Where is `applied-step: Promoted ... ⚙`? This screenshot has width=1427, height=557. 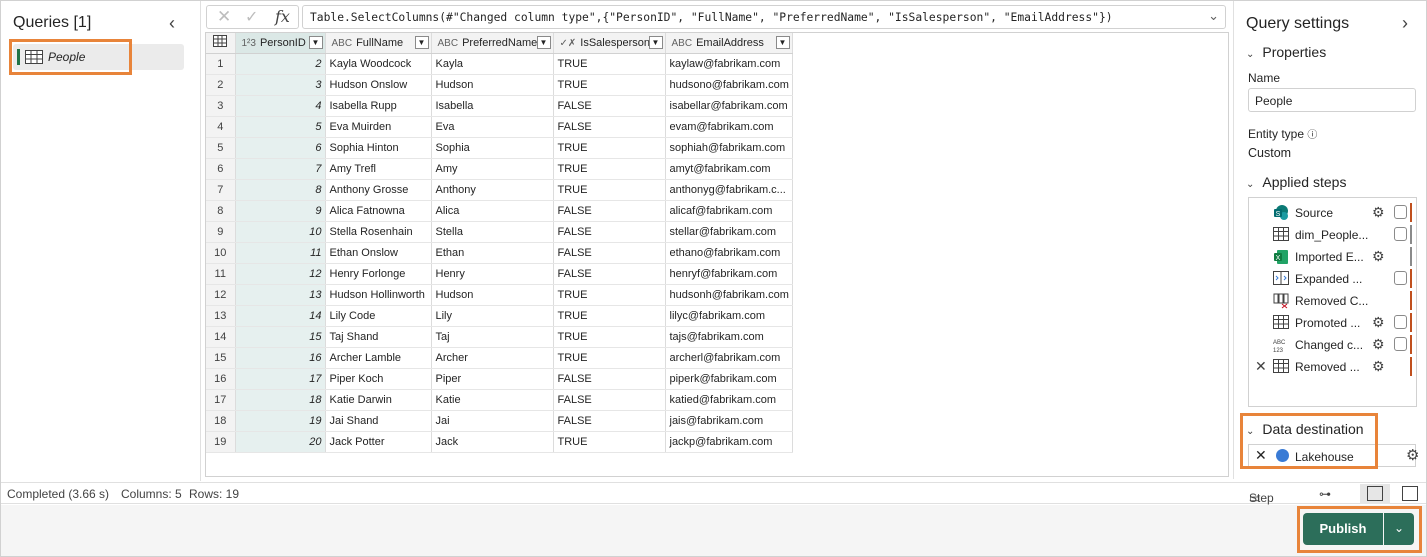 applied-step: Promoted ... ⚙ is located at coordinates (1332, 323).